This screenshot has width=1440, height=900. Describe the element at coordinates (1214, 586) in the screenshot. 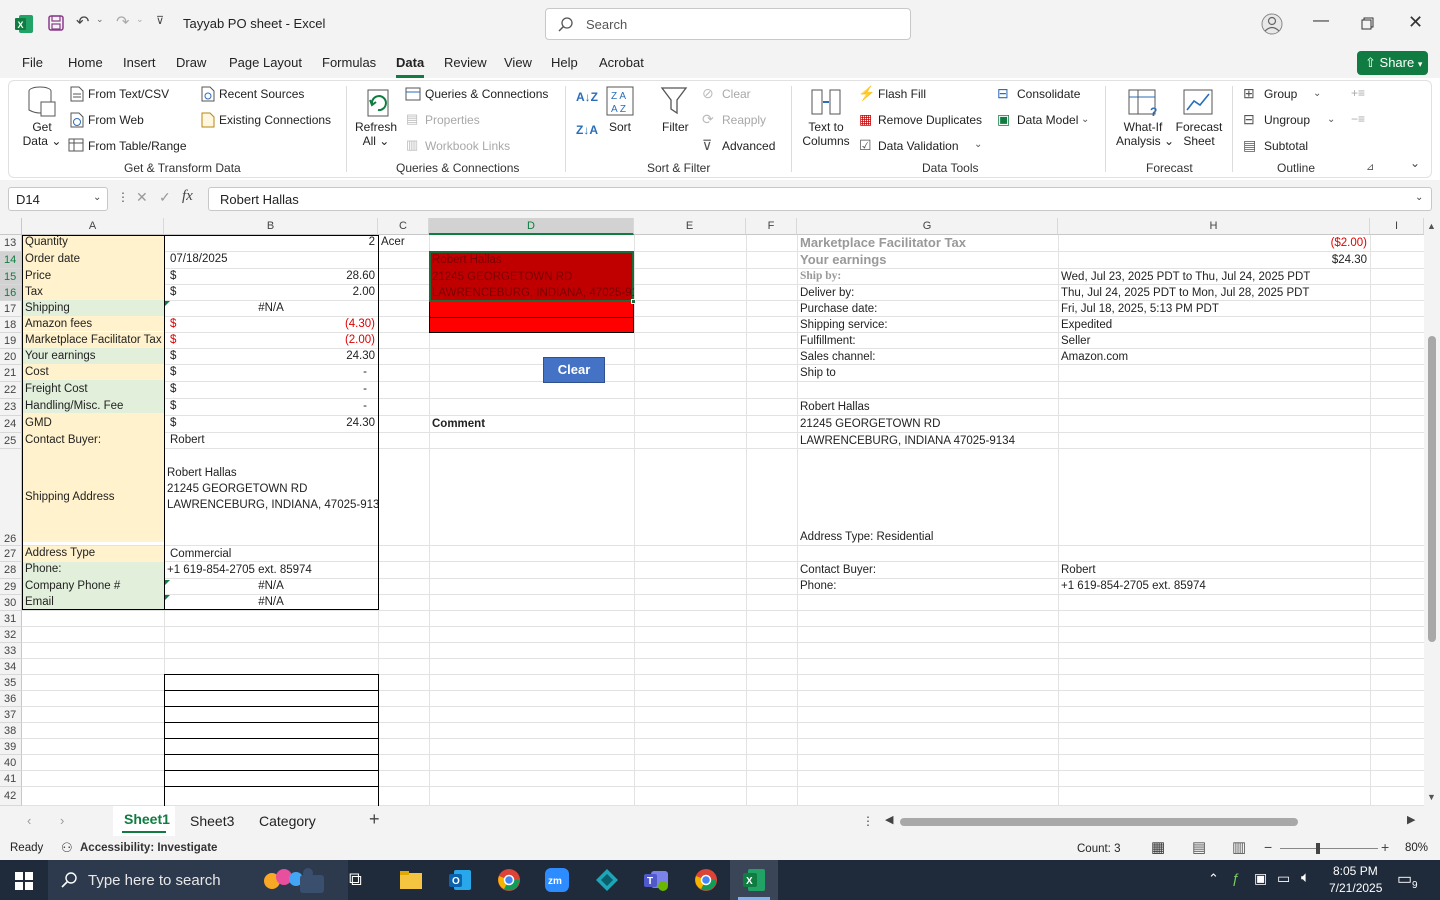

I see `cell-h29: +1 619-854-2705 ext. 85974` at that location.